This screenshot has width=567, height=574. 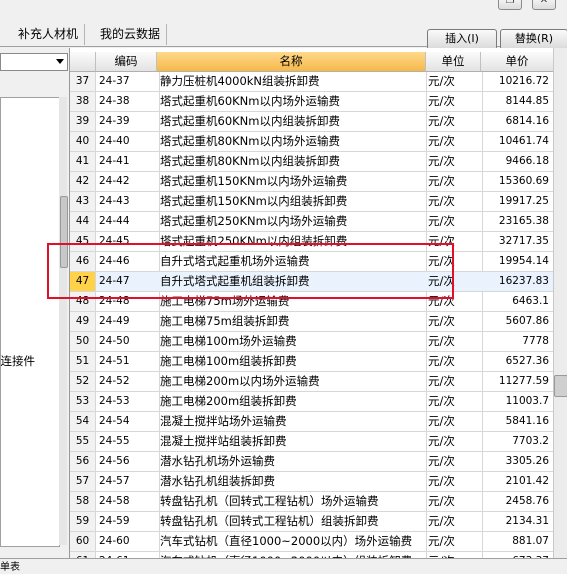 I want to click on header-unit: 单位, so click(x=453, y=62).